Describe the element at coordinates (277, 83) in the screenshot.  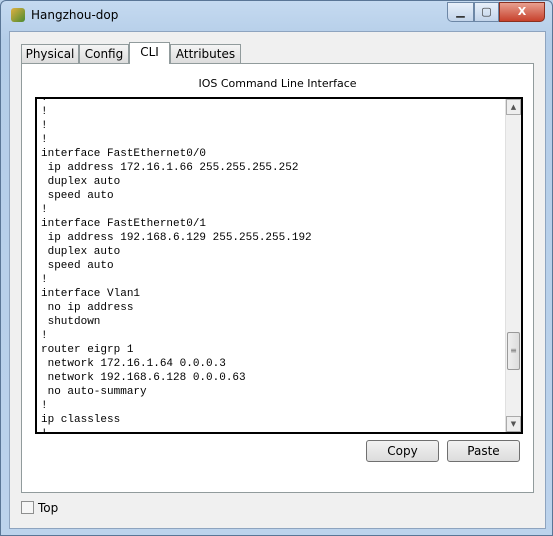
I see `panel-title: IOS Command Line Interface` at that location.